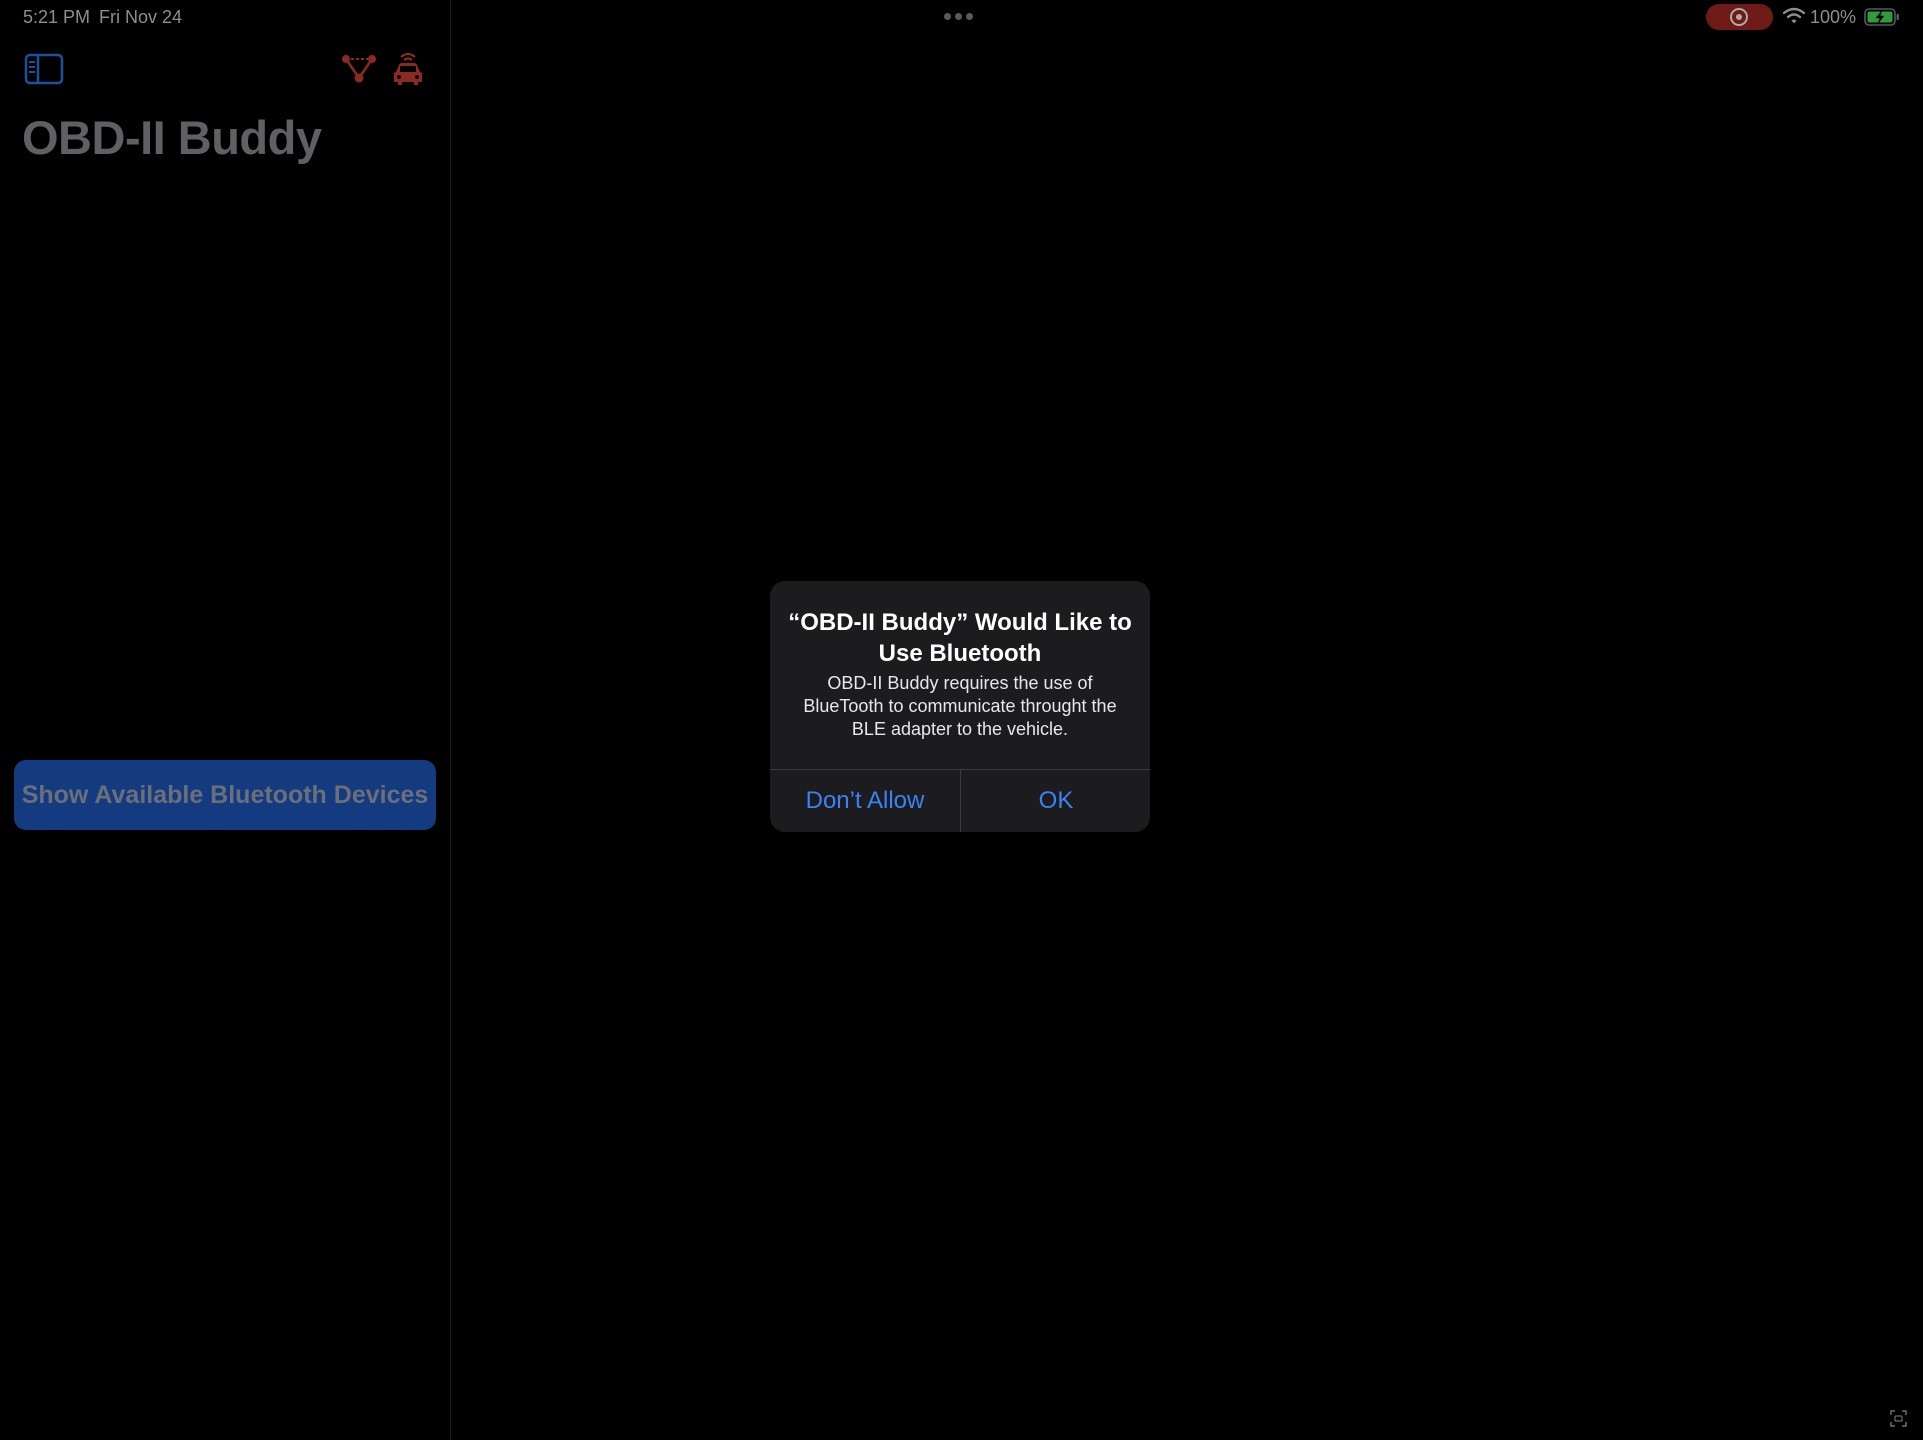 Image resolution: width=1923 pixels, height=1440 pixels. Describe the element at coordinates (141, 17) in the screenshot. I see `status-date: Fri Nov 24` at that location.